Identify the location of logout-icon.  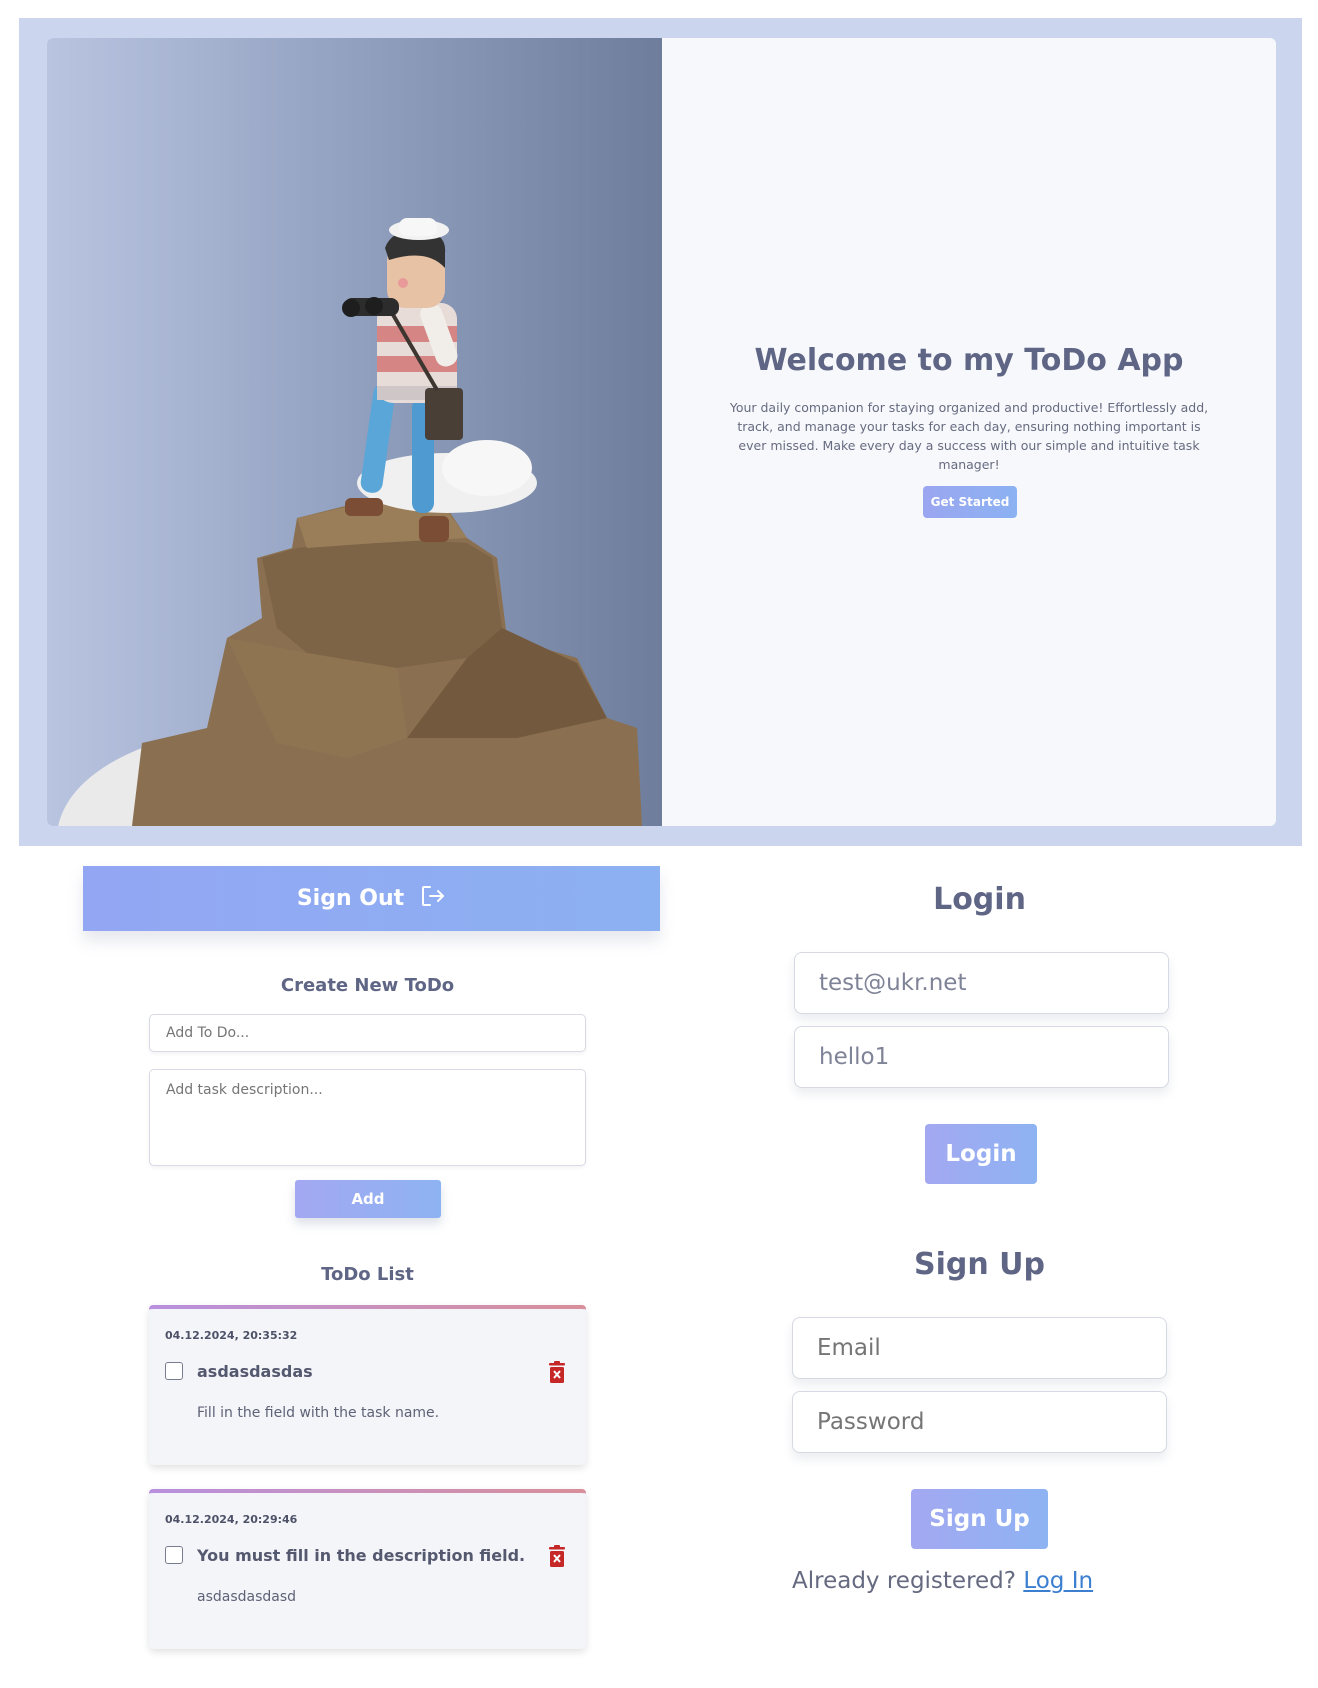
(433, 899).